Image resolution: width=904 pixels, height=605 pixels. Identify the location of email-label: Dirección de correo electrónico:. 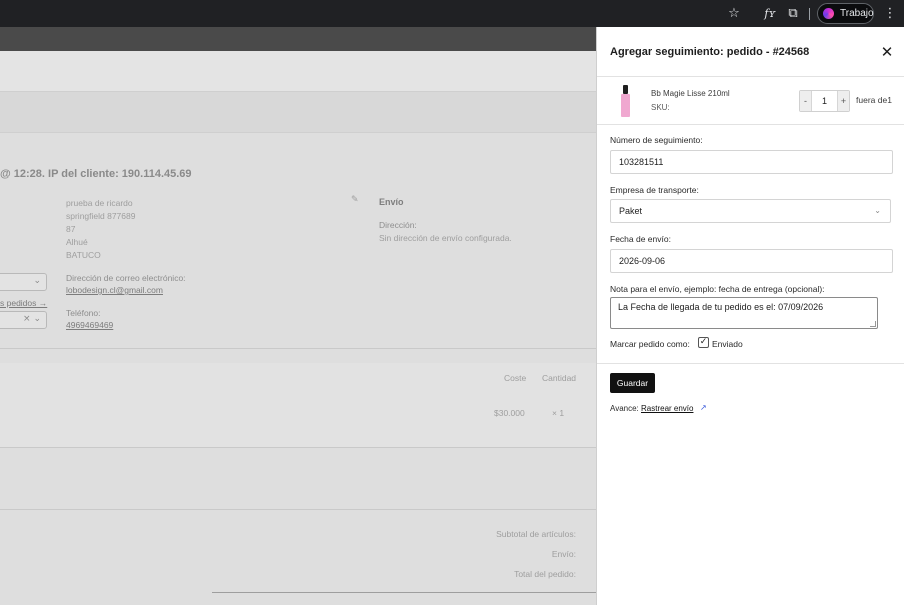
(126, 278).